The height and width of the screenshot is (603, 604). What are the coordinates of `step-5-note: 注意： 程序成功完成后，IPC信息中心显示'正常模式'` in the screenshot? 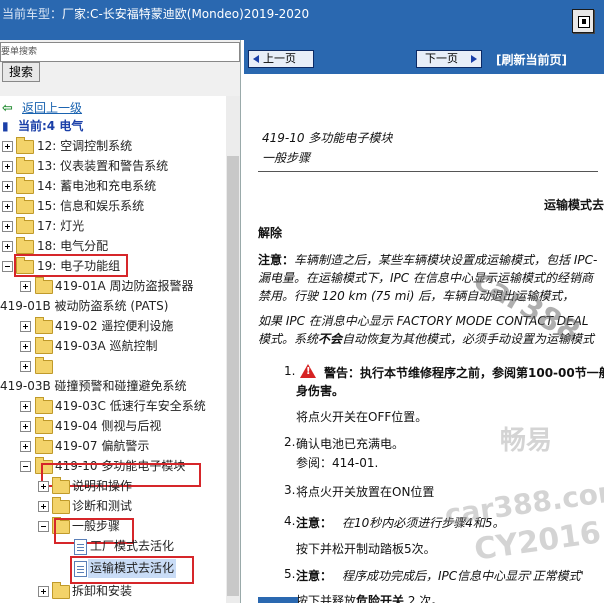 It's located at (440, 575).